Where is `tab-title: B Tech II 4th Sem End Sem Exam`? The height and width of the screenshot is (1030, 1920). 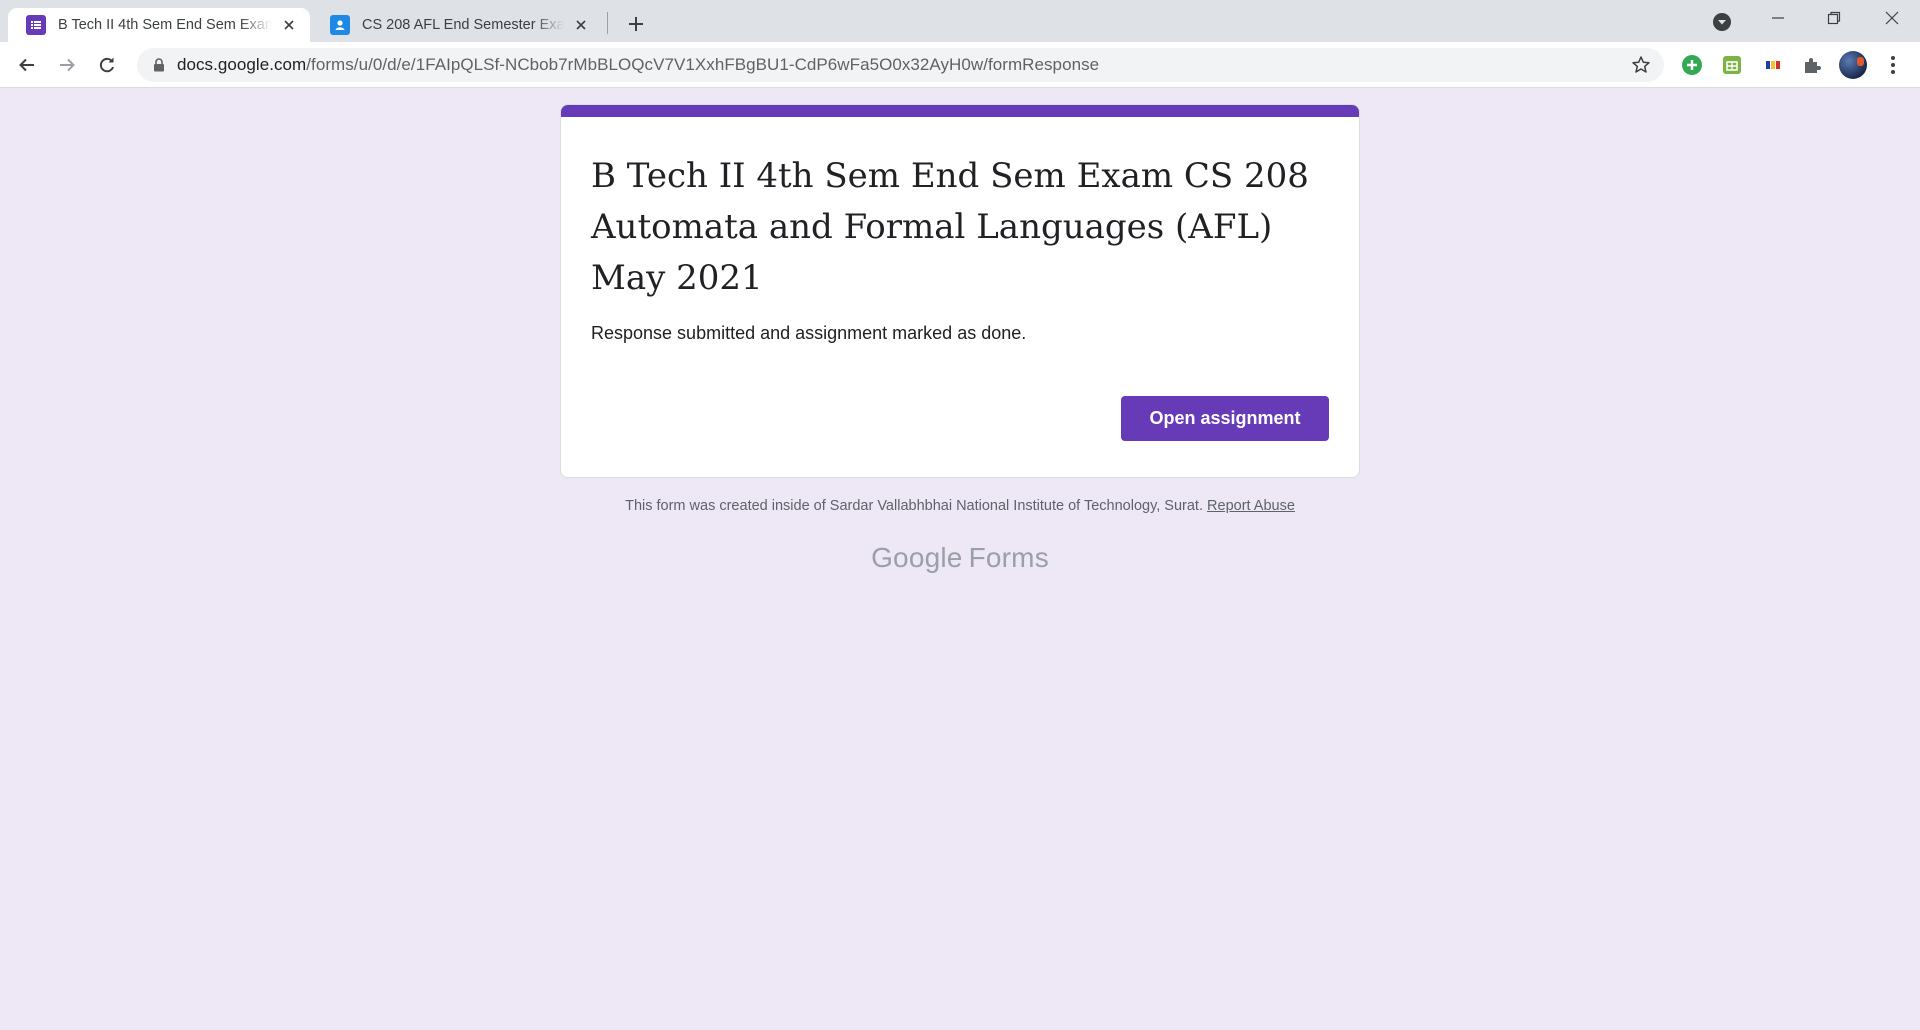
tab-title: B Tech II 4th Sem End Sem Exam is located at coordinates (165, 25).